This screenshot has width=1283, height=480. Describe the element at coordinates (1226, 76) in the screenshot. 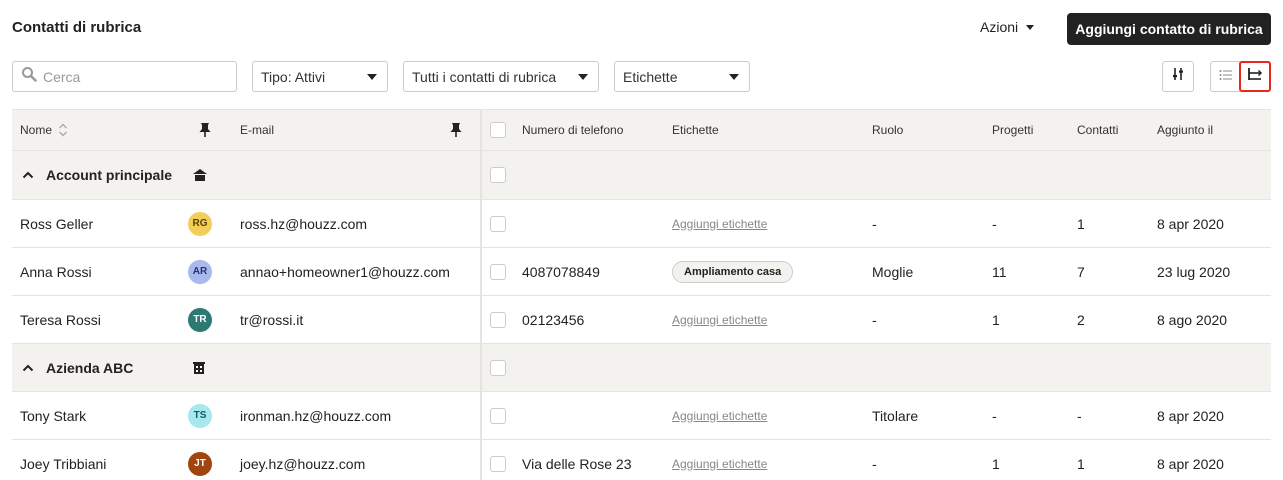

I see `list-view-button` at that location.